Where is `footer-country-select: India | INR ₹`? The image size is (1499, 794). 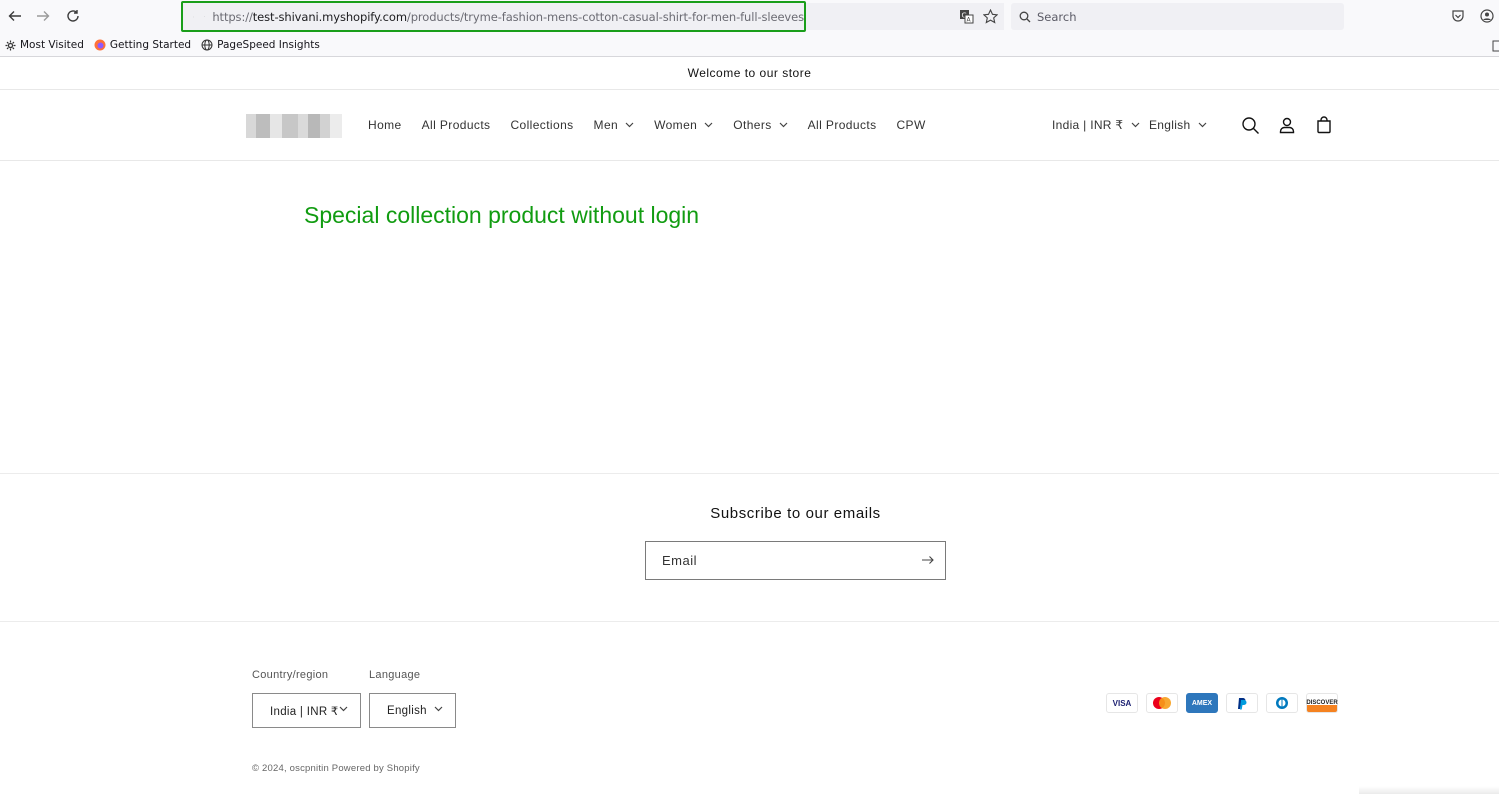 footer-country-select: India | INR ₹ is located at coordinates (306, 710).